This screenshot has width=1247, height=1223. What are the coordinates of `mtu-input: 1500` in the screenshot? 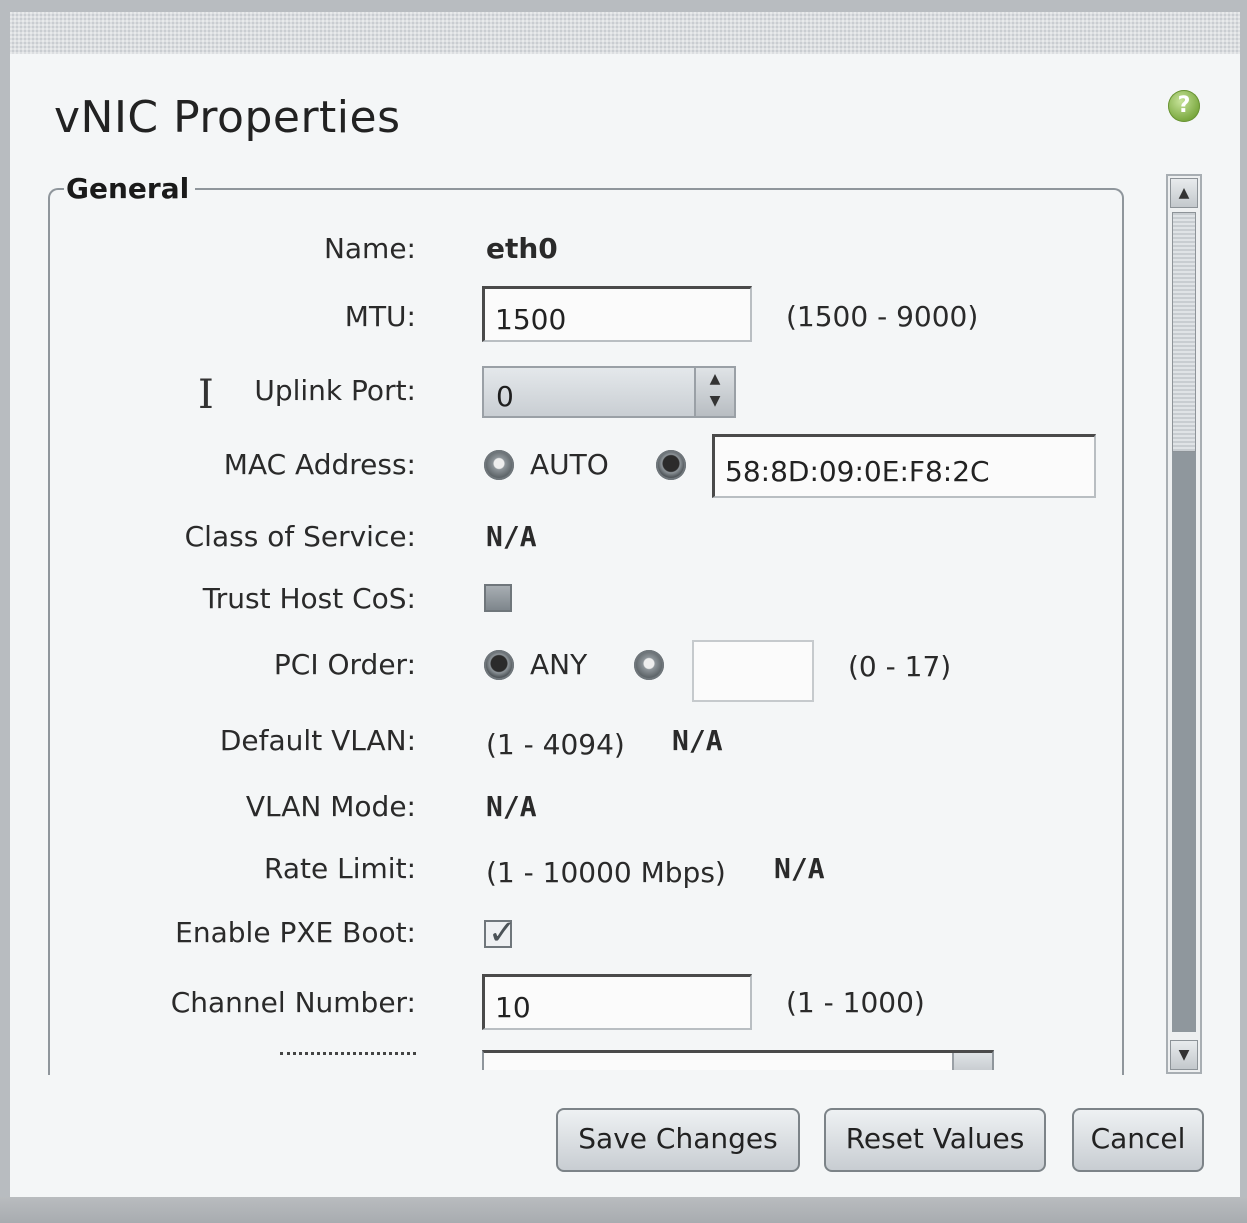 It's located at (617, 314).